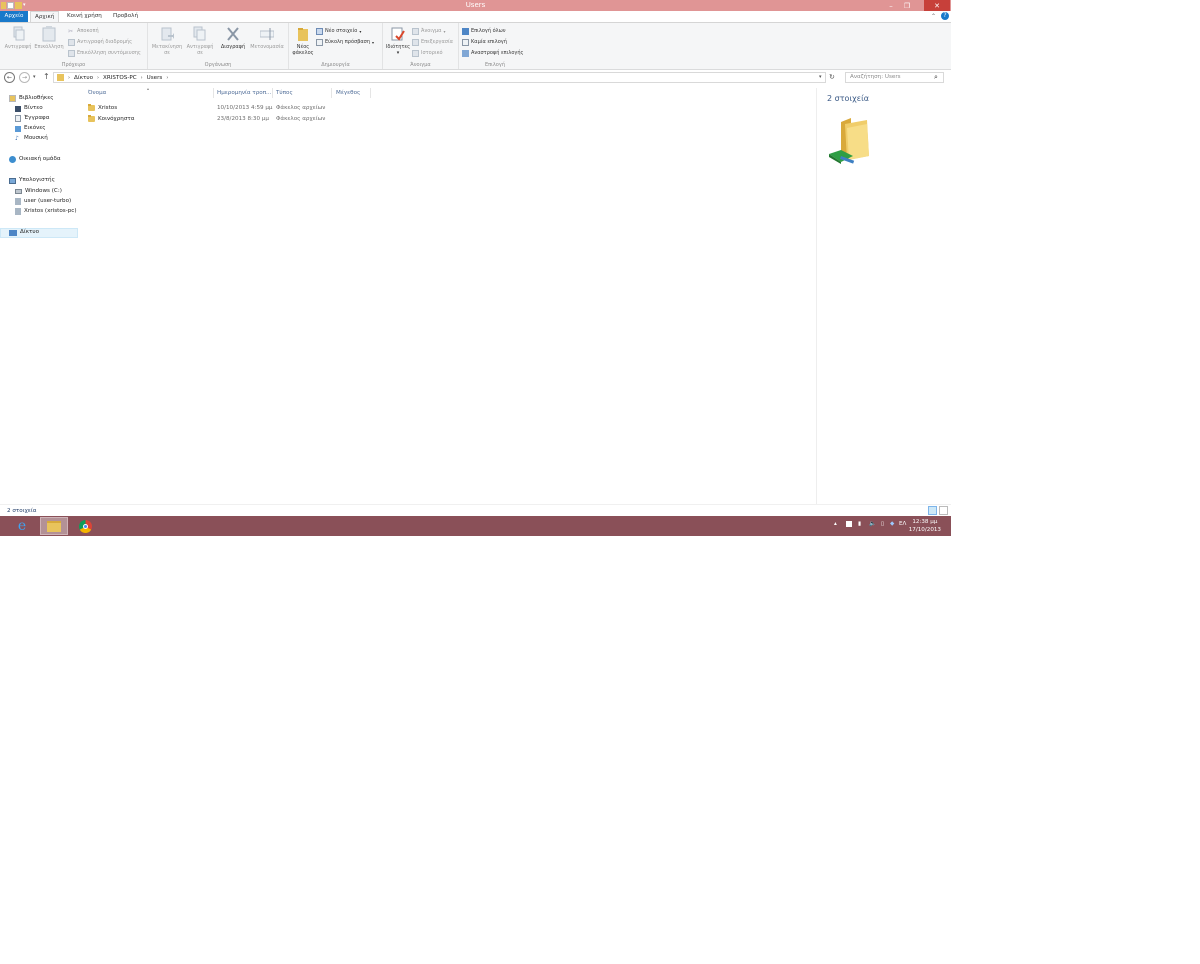  I want to click on nav-item-homegroup: Οικιακή ομάδα, so click(35, 159).